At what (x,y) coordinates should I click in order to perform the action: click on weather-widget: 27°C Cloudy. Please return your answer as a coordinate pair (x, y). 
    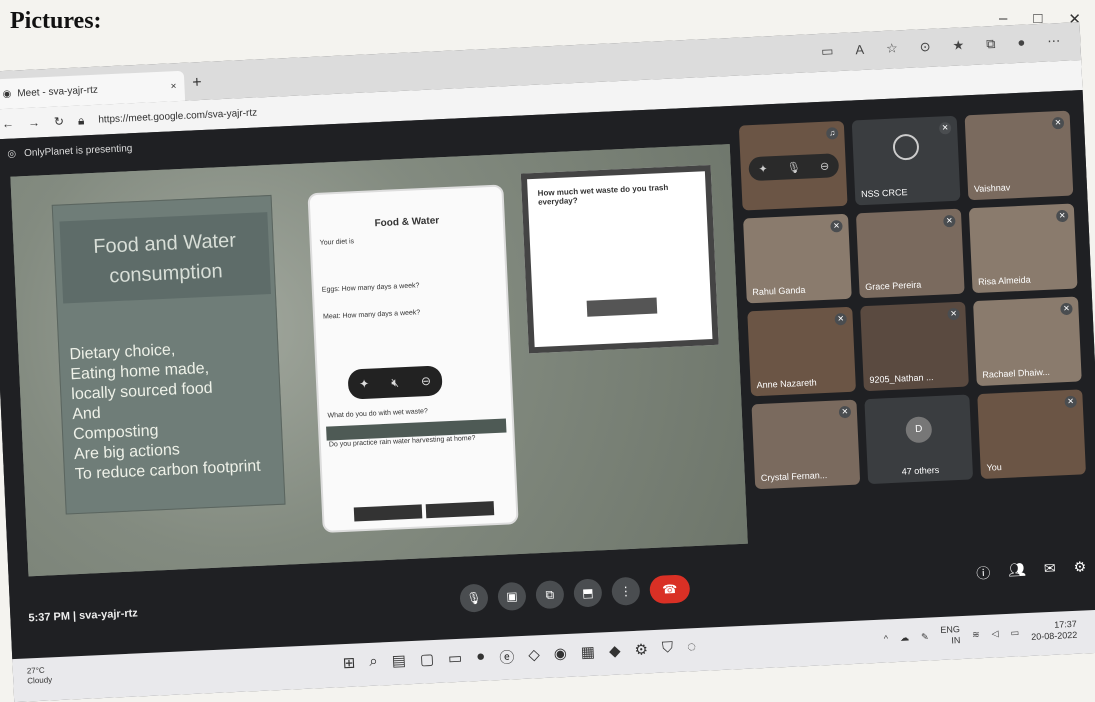
    Looking at the image, I should click on (40, 675).